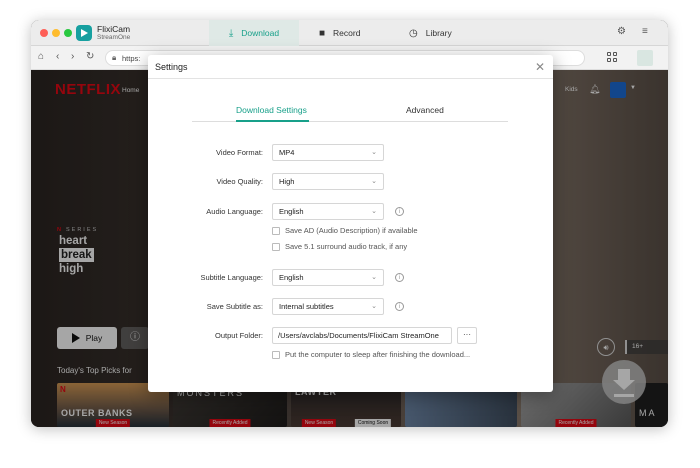 The height and width of the screenshot is (468, 700). I want to click on video-quality-label: Video Quality:, so click(239, 181).